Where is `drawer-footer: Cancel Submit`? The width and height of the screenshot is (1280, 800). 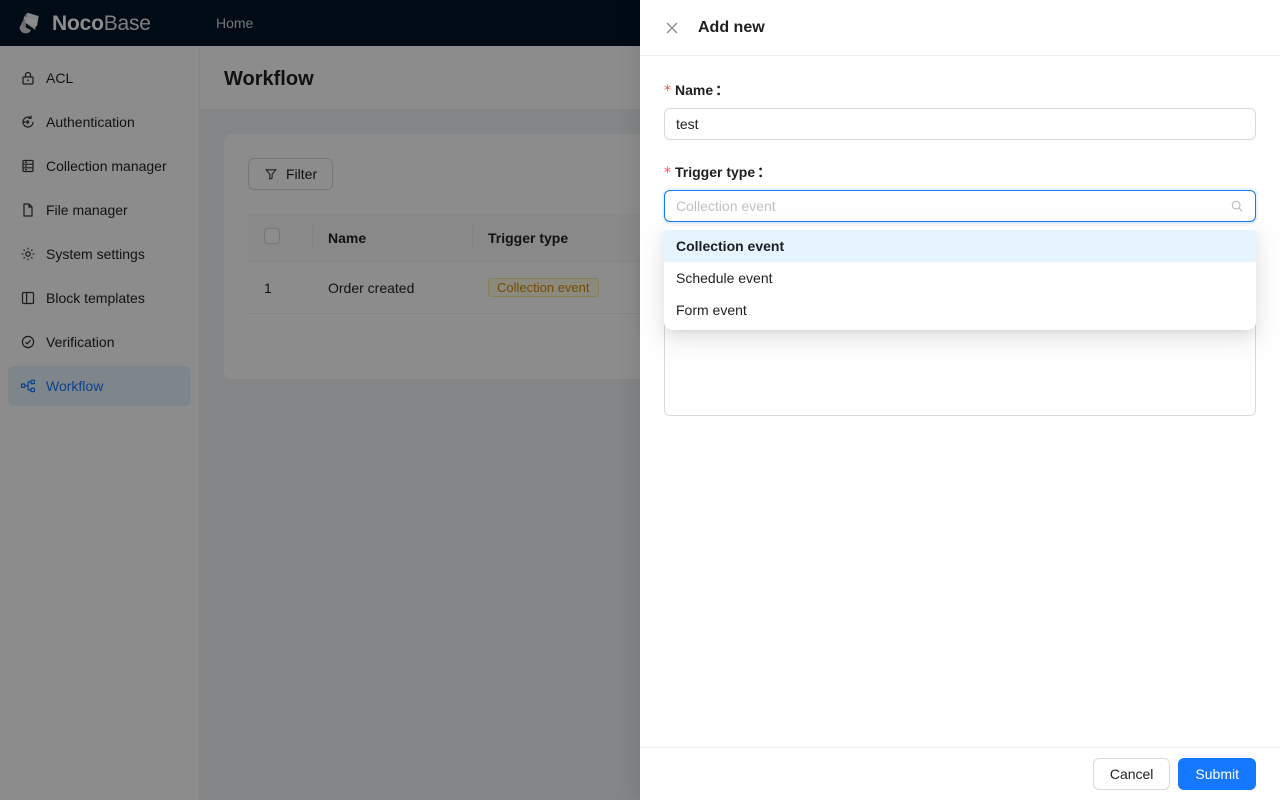
drawer-footer: Cancel Submit is located at coordinates (960, 773).